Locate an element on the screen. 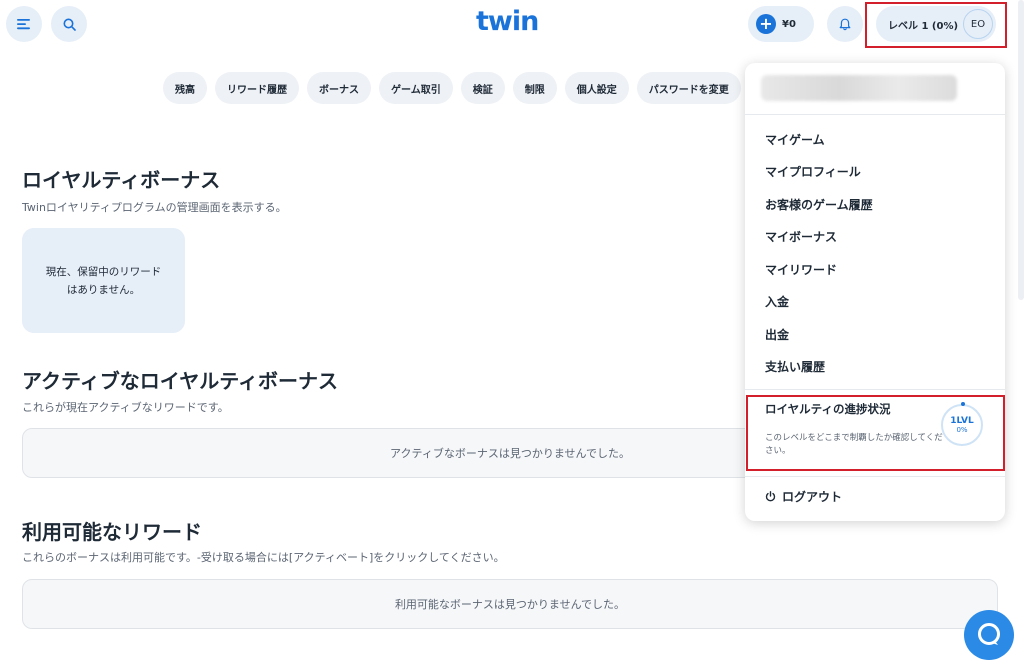  tab-limits: 制限 is located at coordinates (534, 88).